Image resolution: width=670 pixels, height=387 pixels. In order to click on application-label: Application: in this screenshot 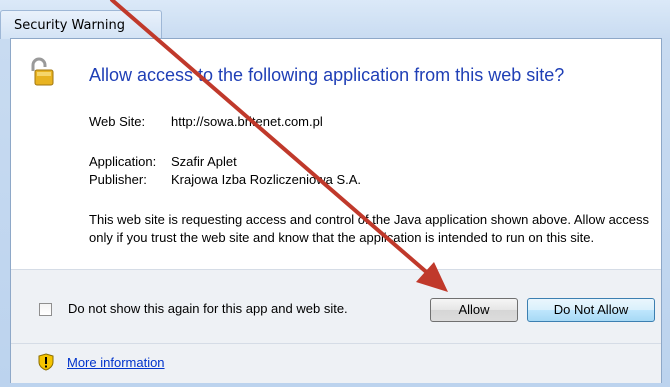, I will do `click(123, 161)`.